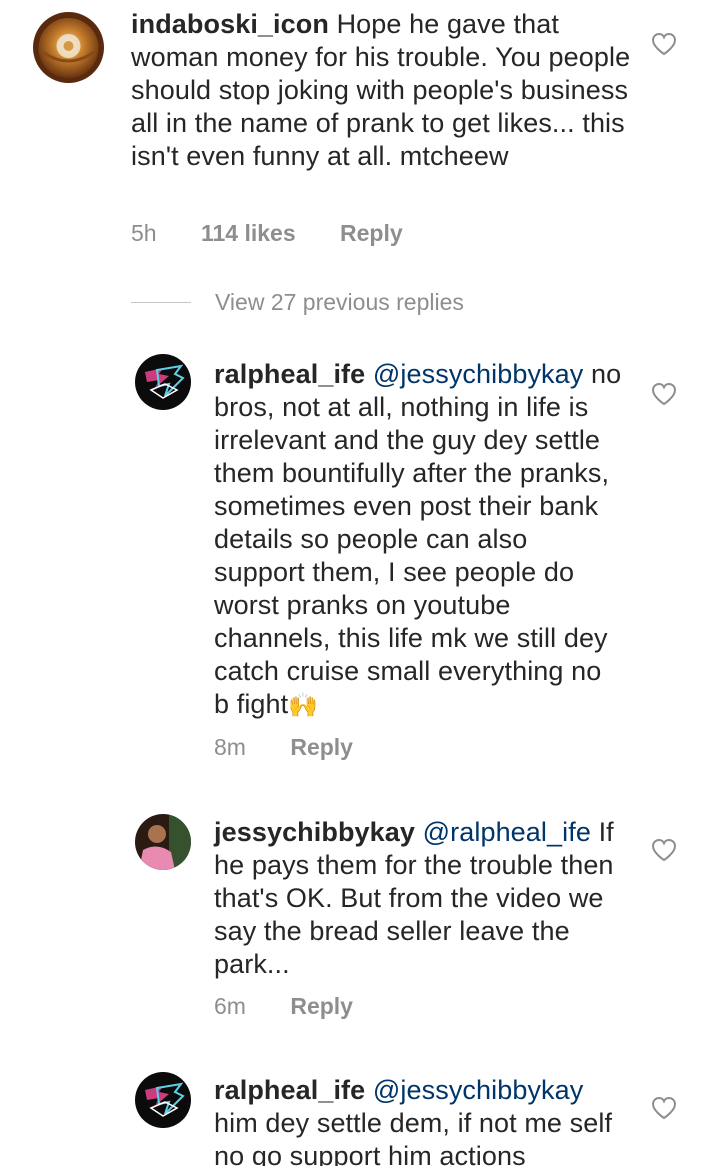  What do you see at coordinates (507, 832) in the screenshot?
I see `reply-mention: @ralpheal_ife` at bounding box center [507, 832].